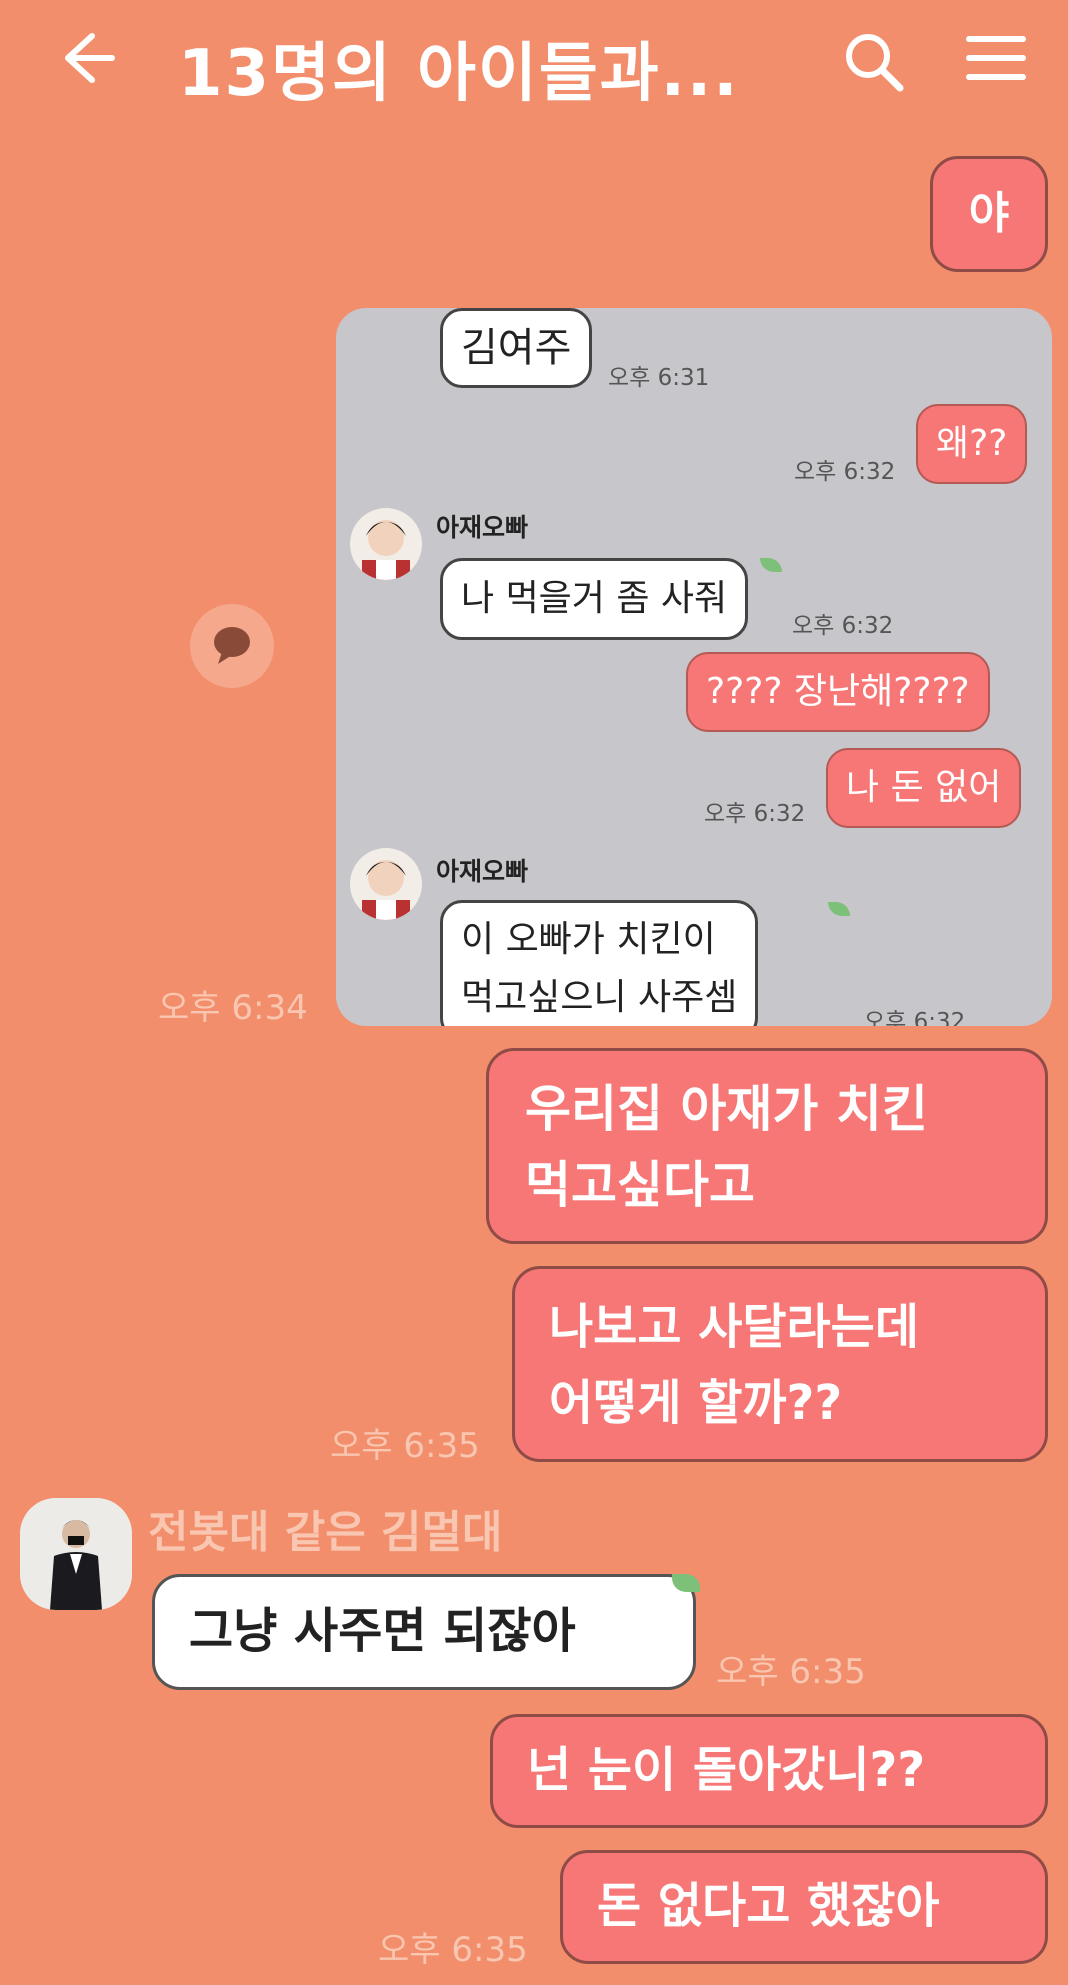 Image resolution: width=1068 pixels, height=1985 pixels. I want to click on shot-bubble: 왜??, so click(972, 444).